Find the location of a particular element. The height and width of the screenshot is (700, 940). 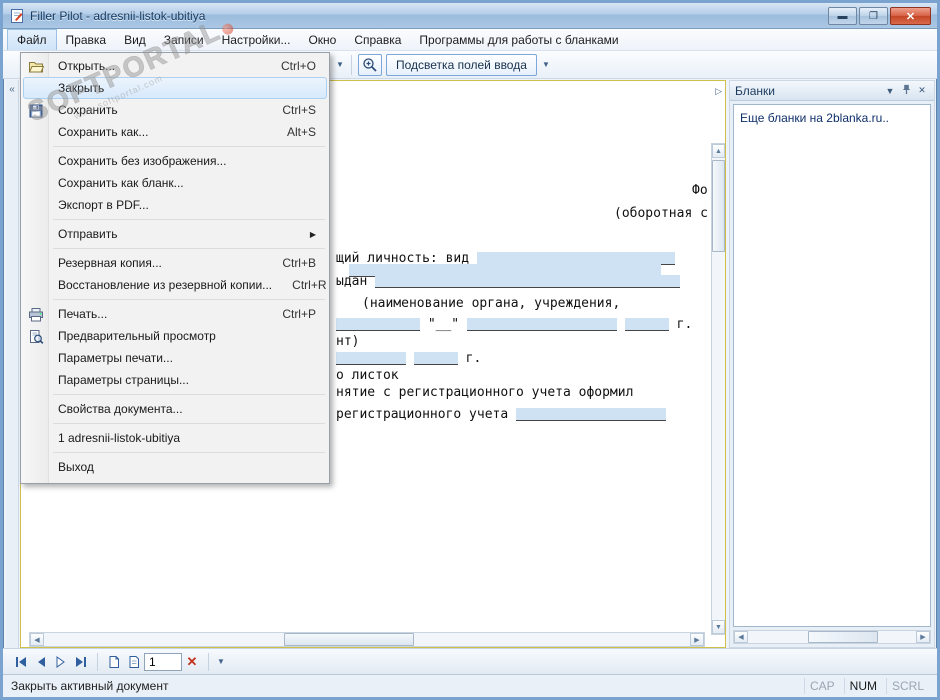

form-text: (наименование органа, учреждения, is located at coordinates (491, 303).